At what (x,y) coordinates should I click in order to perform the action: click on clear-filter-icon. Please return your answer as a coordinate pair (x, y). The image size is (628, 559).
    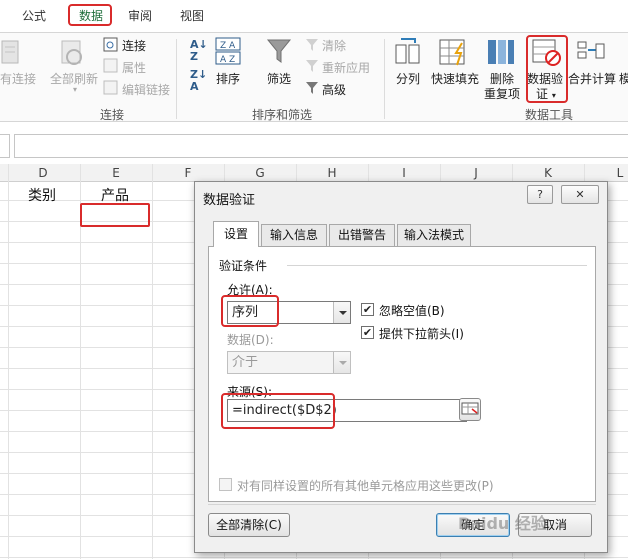
    Looking at the image, I should click on (312, 45).